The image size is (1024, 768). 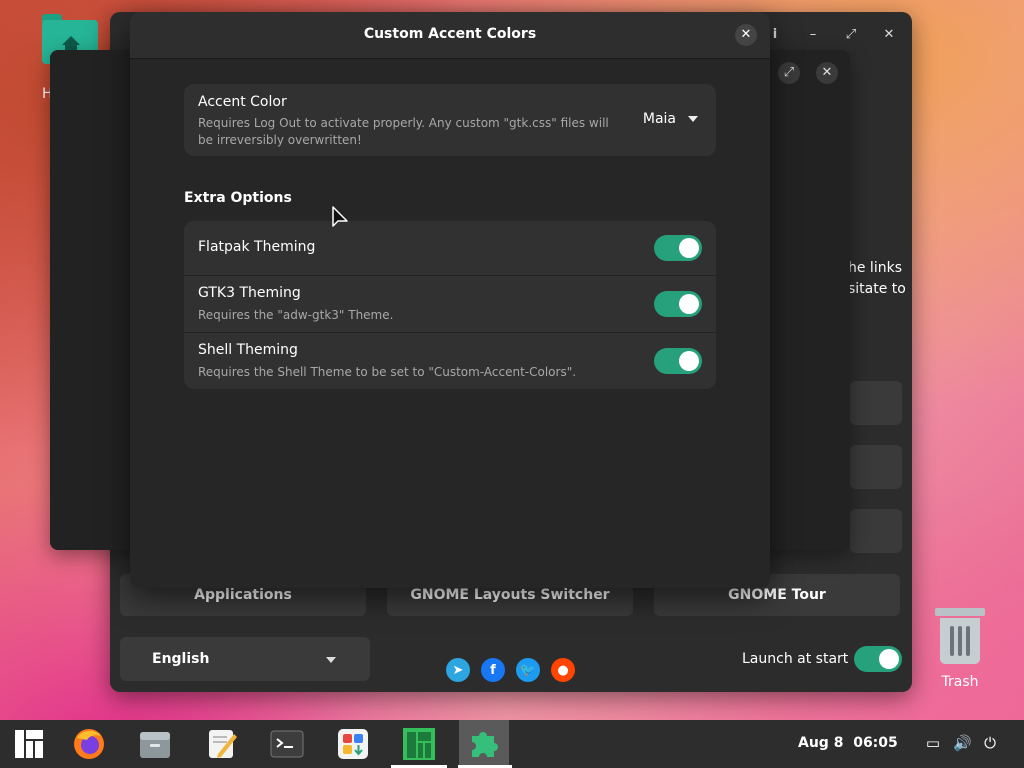 I want to click on files-icon, so click(x=155, y=744).